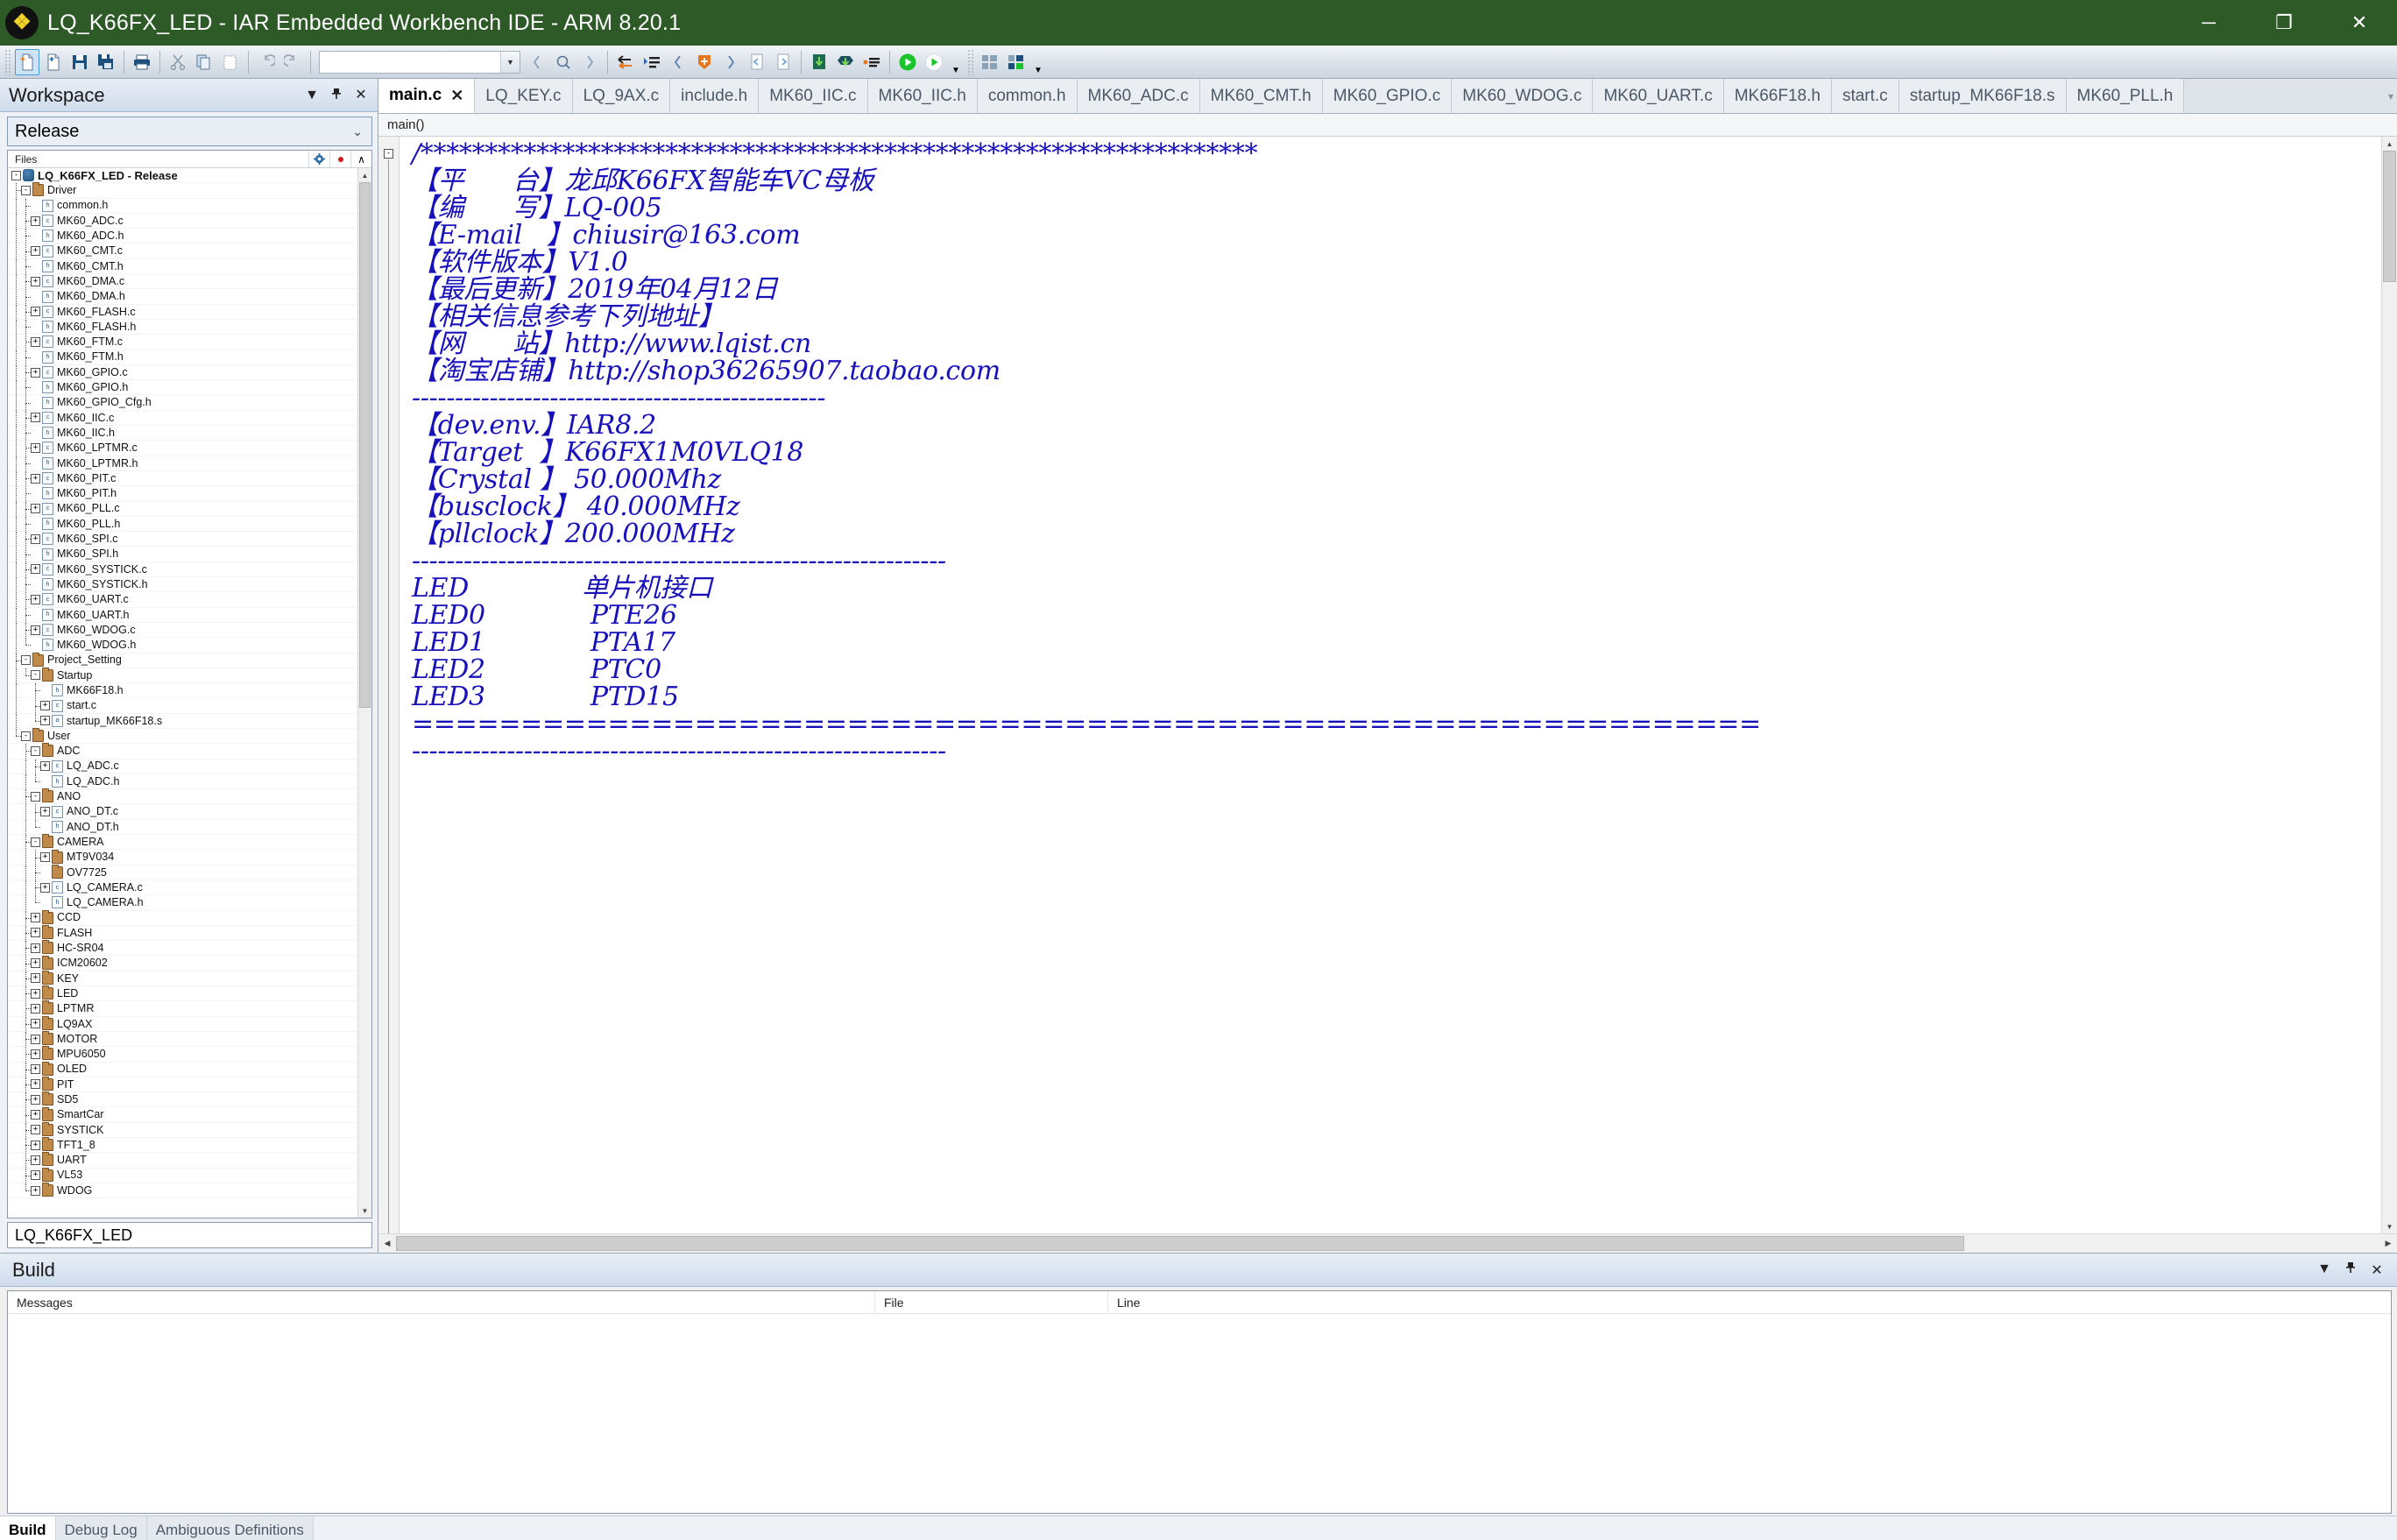 This screenshot has height=1540, width=2397. Describe the element at coordinates (1027, 96) in the screenshot. I see `editor-tab-common-h: common.h` at that location.